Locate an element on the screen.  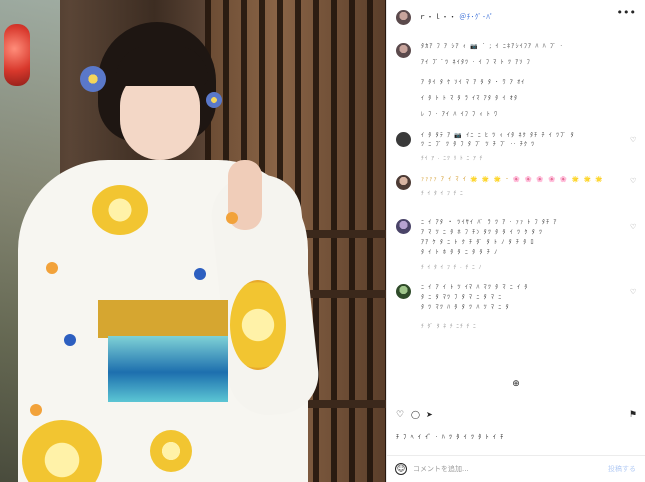
emoji-icon: ☺ is located at coordinates (401, 469).